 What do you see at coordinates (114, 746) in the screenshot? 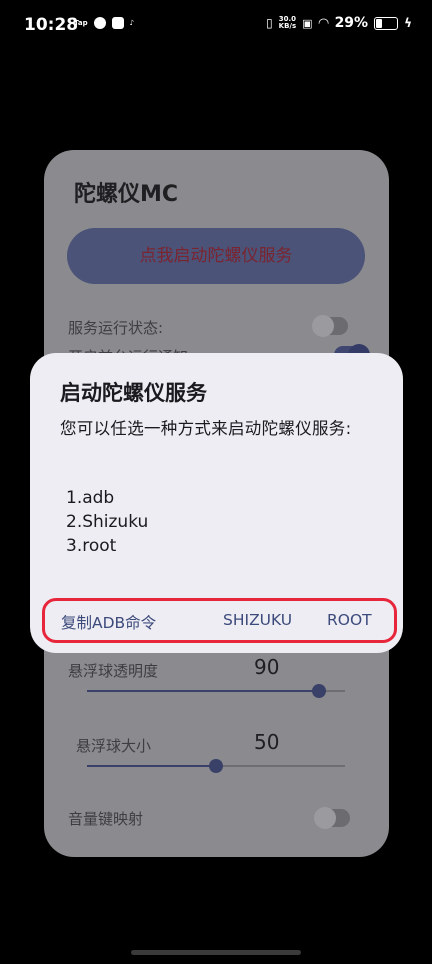
I see `size-label: 悬浮球大小` at bounding box center [114, 746].